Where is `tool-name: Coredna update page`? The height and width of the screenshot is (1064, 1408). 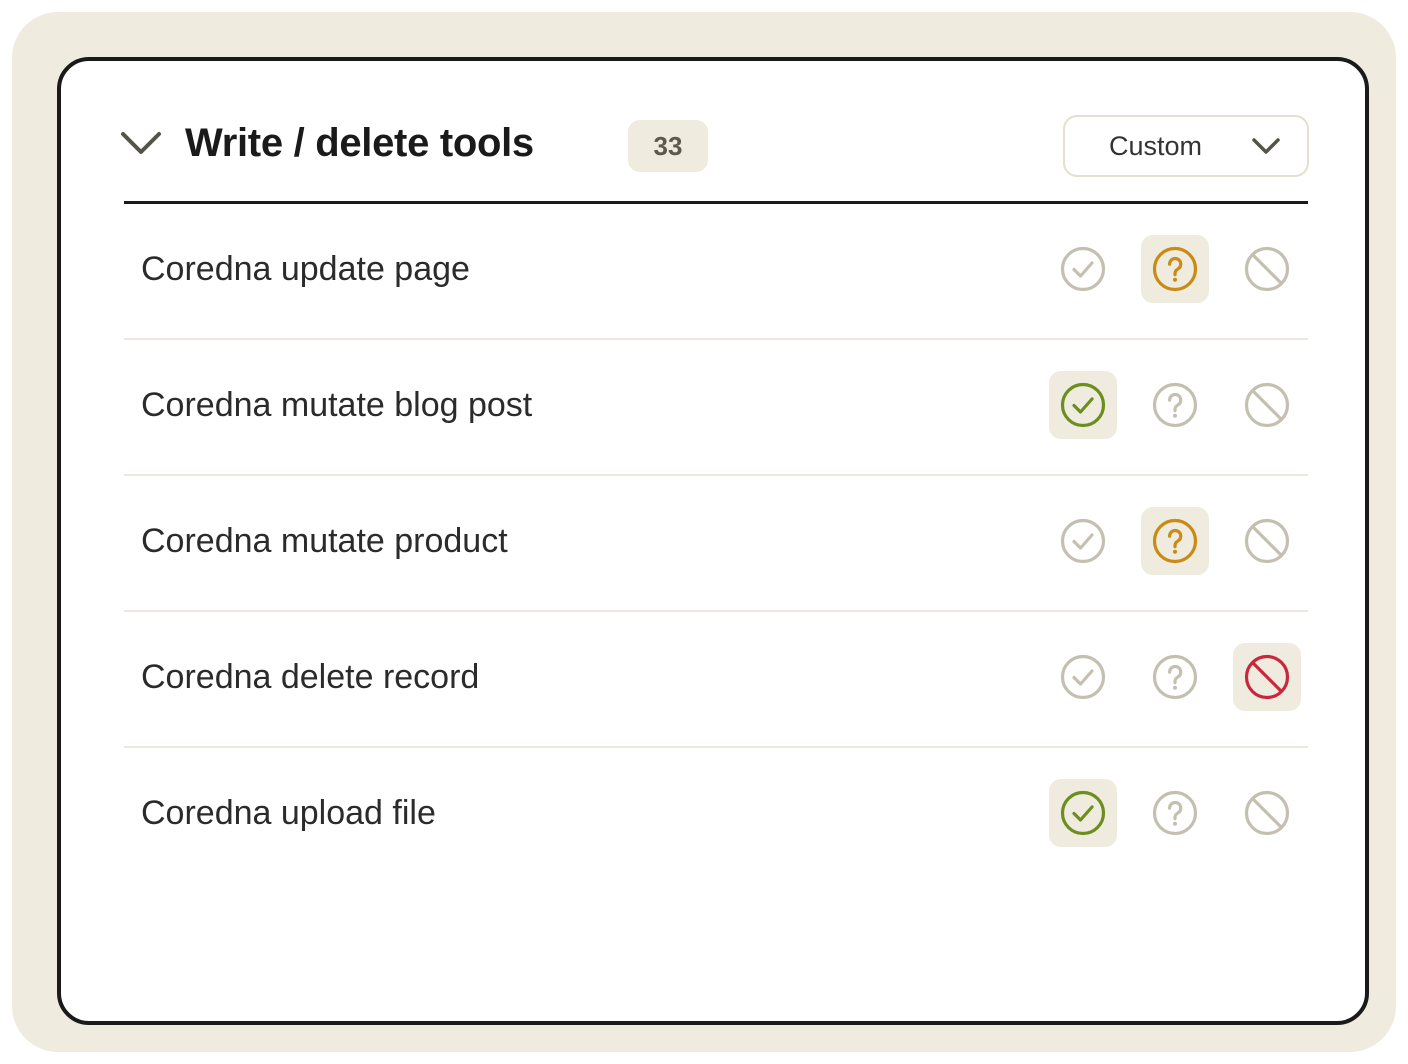
tool-name: Coredna update page is located at coordinates (305, 269).